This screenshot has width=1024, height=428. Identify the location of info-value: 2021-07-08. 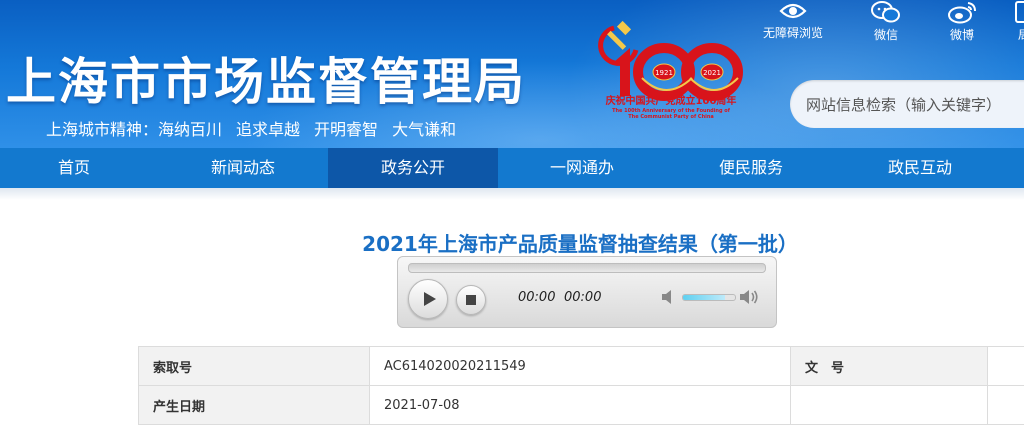
(580, 405).